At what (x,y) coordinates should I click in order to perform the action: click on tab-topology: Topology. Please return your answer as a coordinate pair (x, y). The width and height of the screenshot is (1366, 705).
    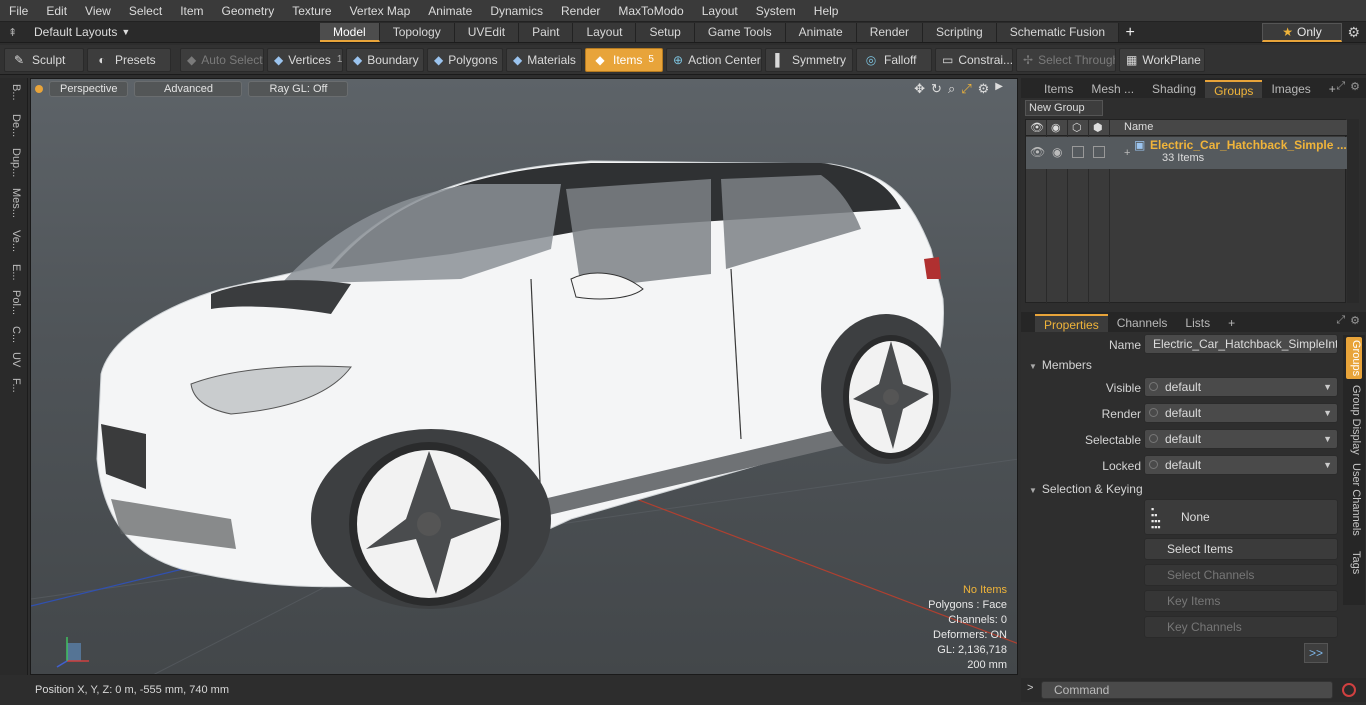
    Looking at the image, I should click on (417, 32).